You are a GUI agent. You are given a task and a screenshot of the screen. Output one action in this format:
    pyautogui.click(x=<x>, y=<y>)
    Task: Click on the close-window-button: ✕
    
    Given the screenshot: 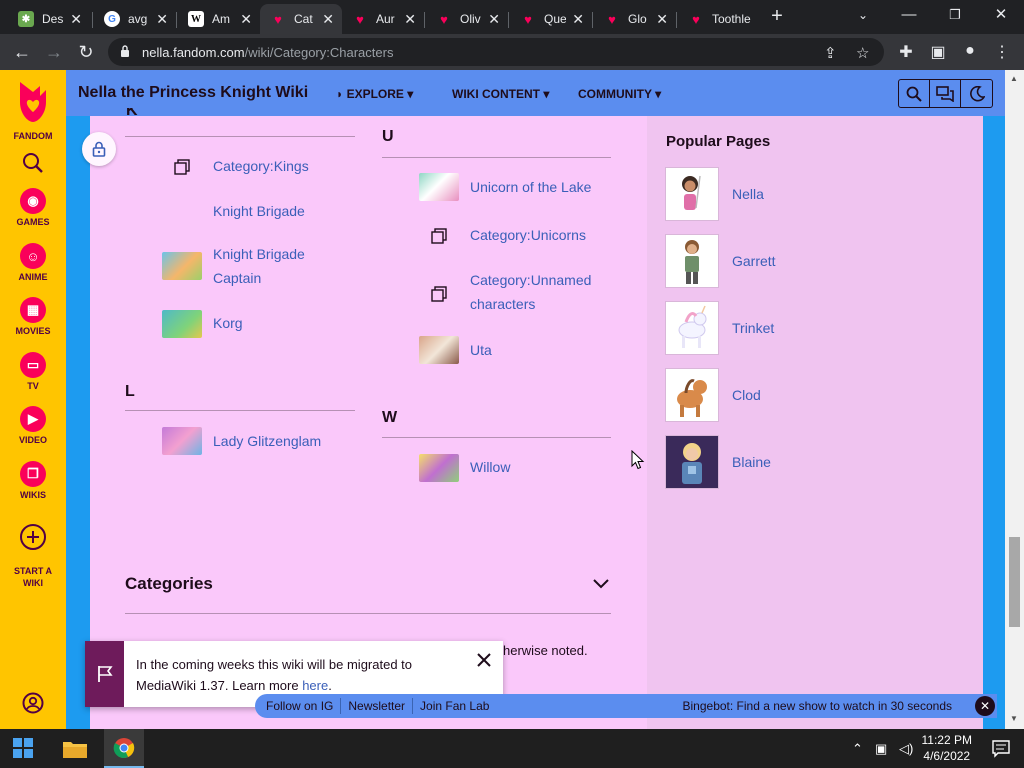 What is the action you would take?
    pyautogui.click(x=1001, y=15)
    